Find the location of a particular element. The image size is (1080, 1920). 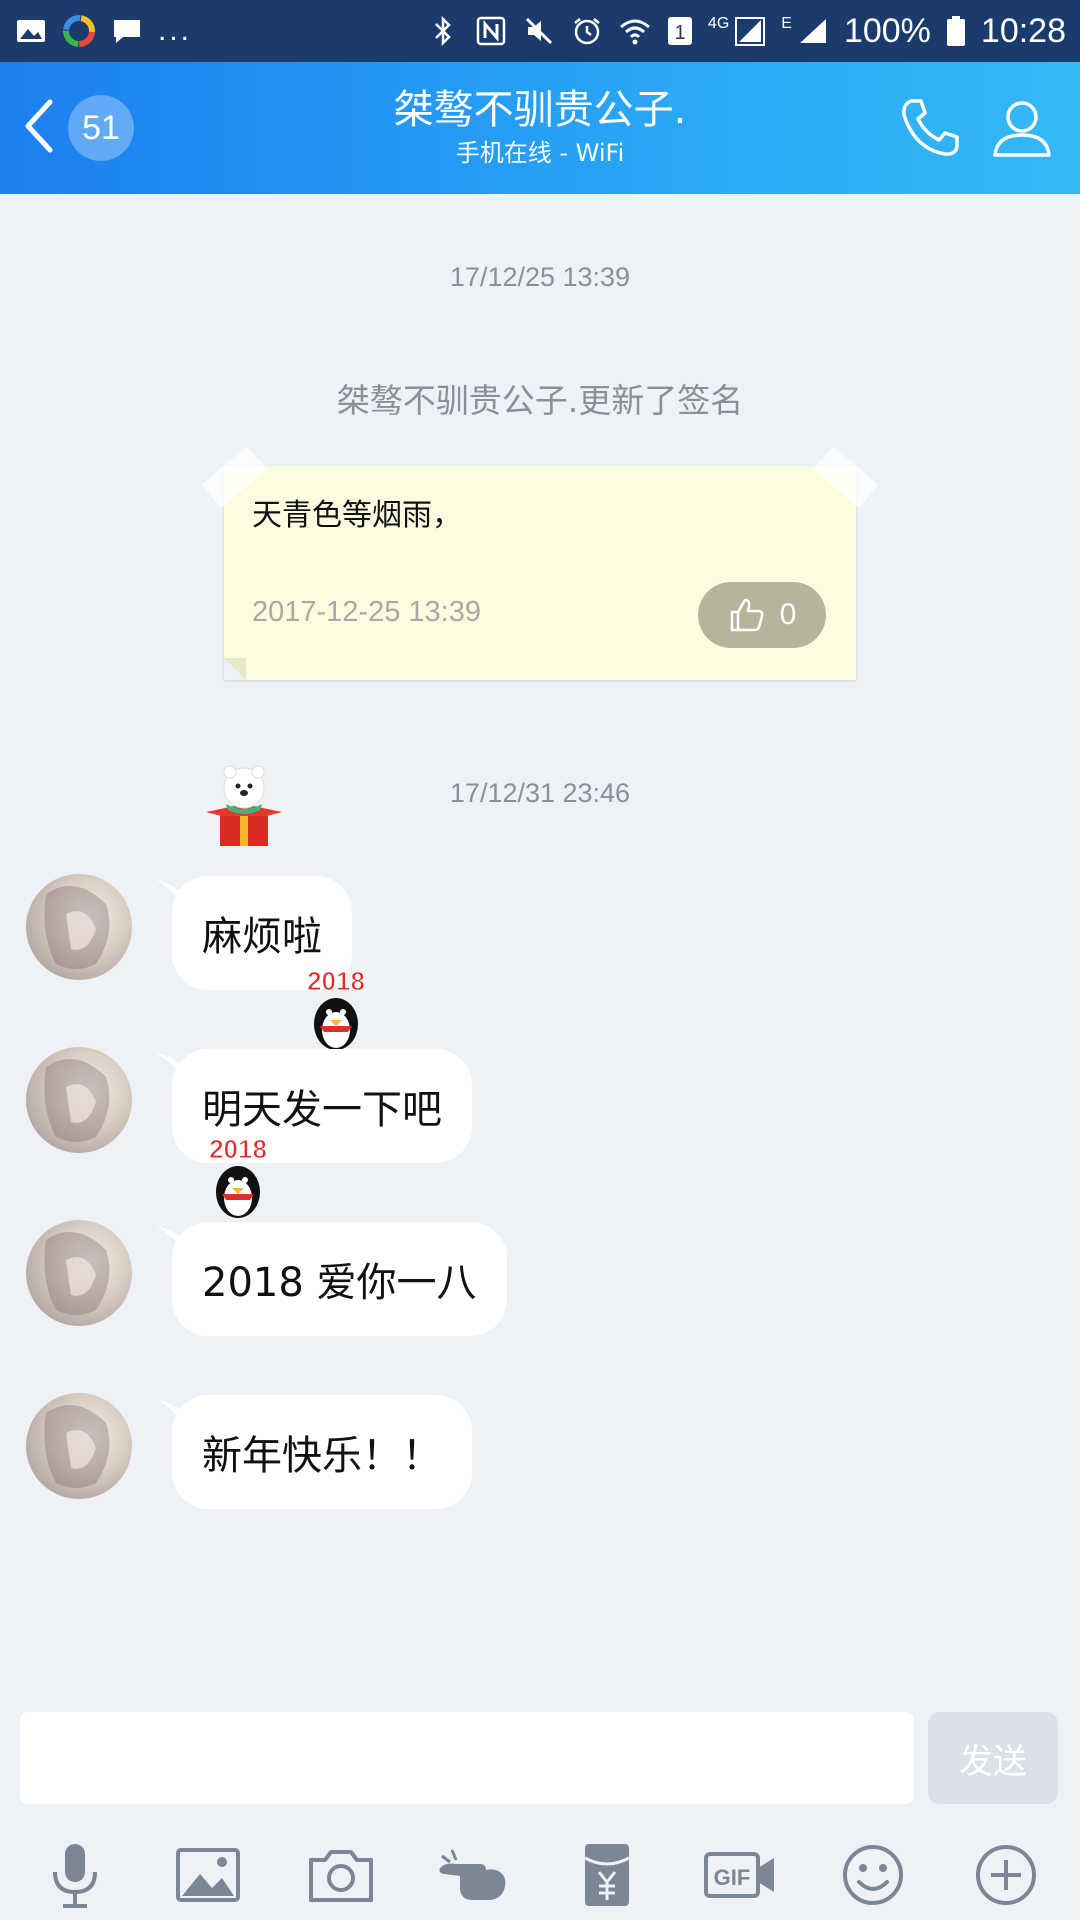

call-button is located at coordinates (930, 128).